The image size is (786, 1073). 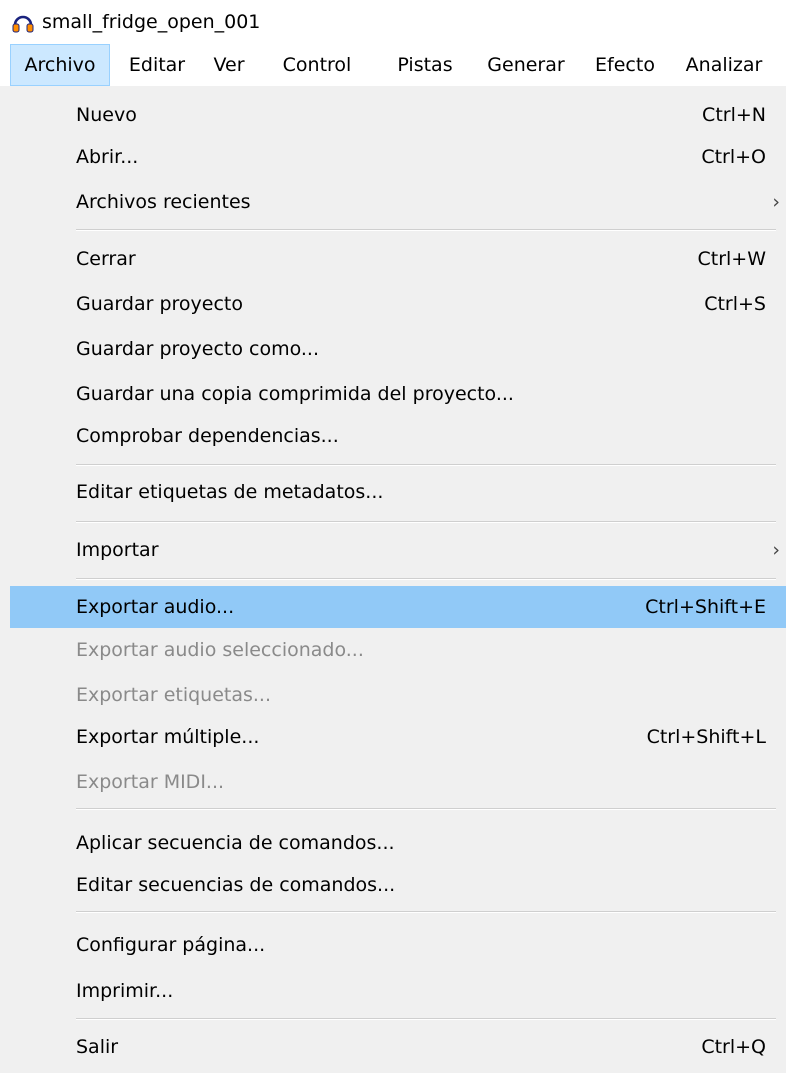 What do you see at coordinates (60, 65) in the screenshot?
I see `menu-archivo: Archivo` at bounding box center [60, 65].